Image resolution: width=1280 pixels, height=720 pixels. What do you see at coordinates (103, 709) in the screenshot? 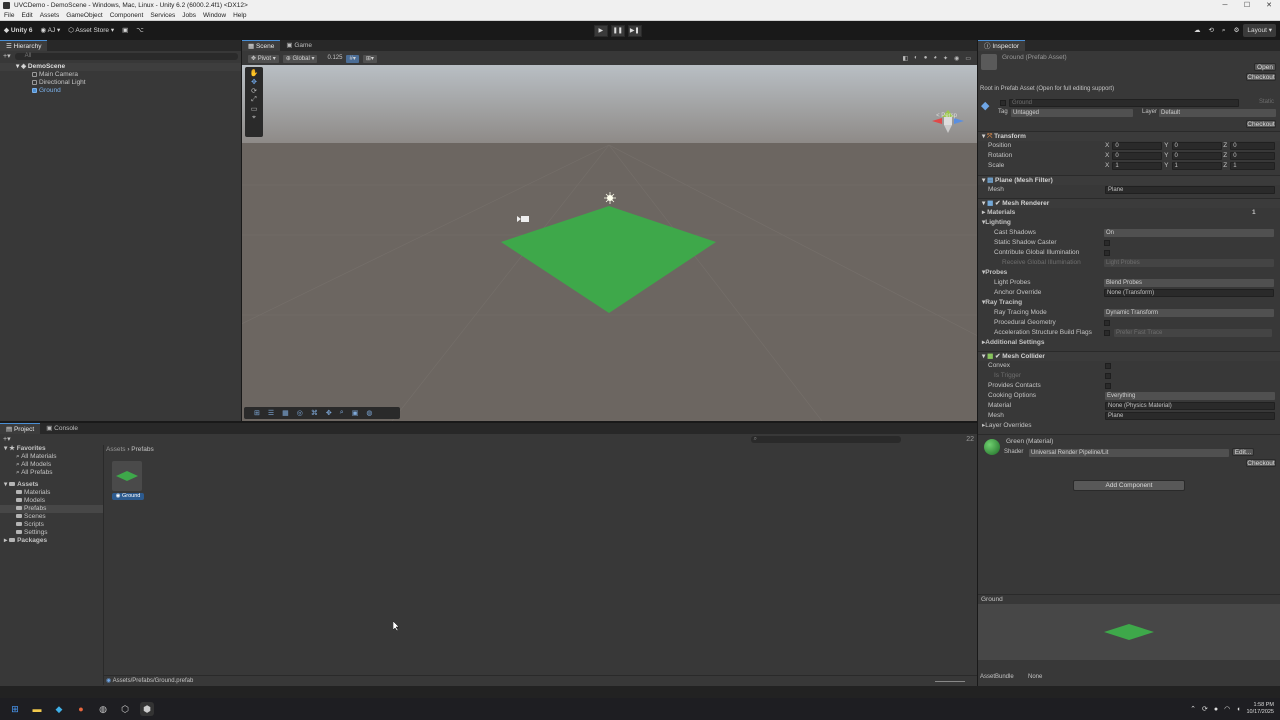
I see `app-icon: ◍` at bounding box center [103, 709].